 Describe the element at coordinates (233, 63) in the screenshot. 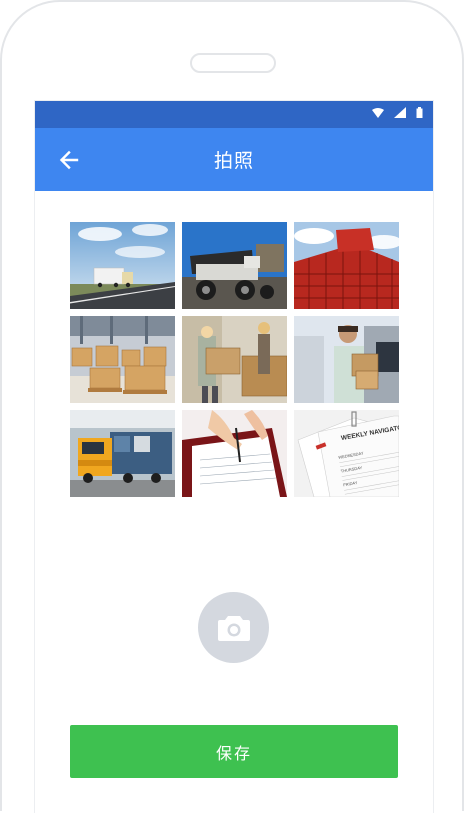

I see `phone-speaker` at that location.